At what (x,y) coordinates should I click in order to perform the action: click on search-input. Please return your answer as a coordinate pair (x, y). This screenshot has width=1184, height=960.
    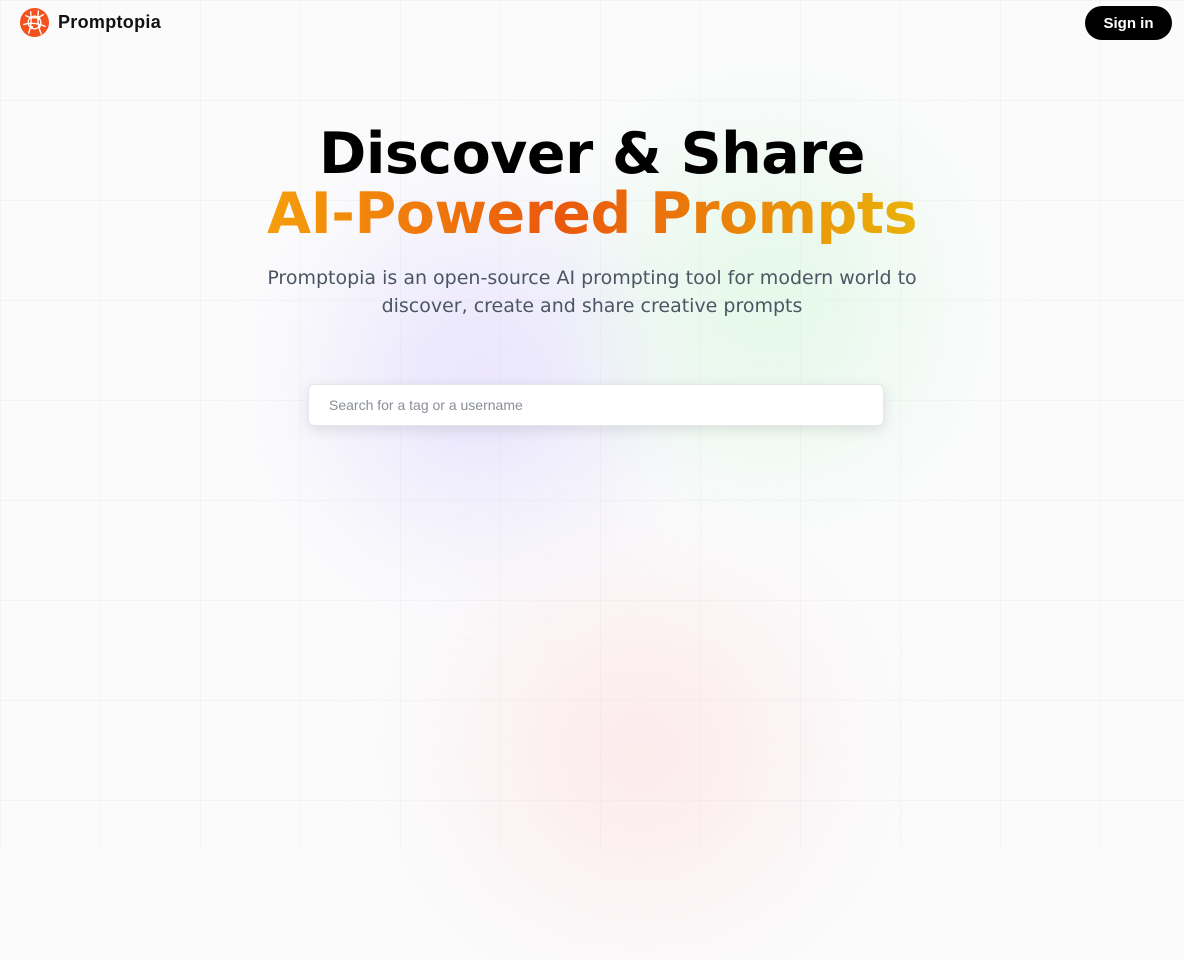
    Looking at the image, I should click on (596, 405).